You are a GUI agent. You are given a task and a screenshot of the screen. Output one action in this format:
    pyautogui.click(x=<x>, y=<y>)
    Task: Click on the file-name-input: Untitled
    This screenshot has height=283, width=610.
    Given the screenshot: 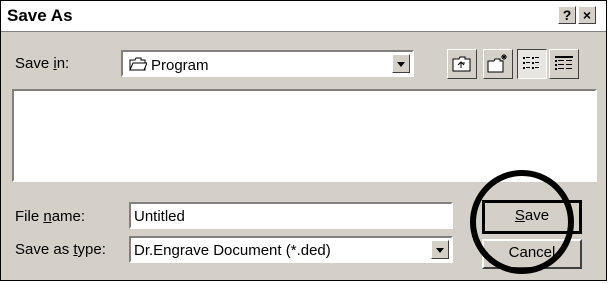 What is the action you would take?
    pyautogui.click(x=291, y=215)
    